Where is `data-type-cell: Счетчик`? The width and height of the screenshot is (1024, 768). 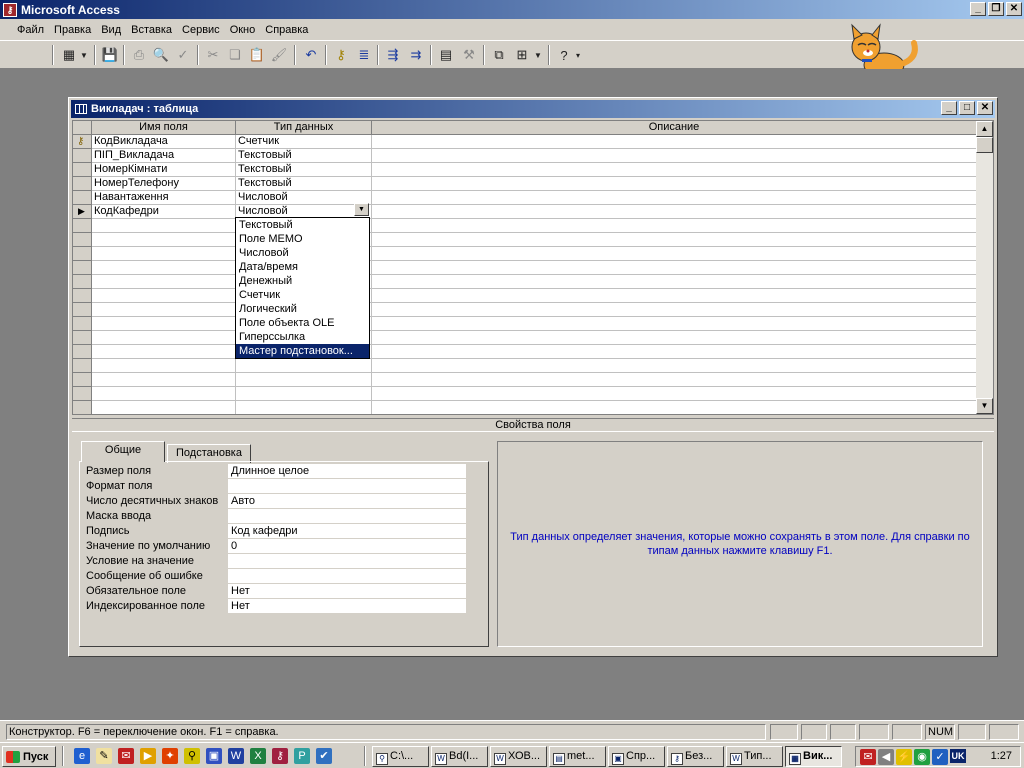 data-type-cell: Счетчик is located at coordinates (304, 142).